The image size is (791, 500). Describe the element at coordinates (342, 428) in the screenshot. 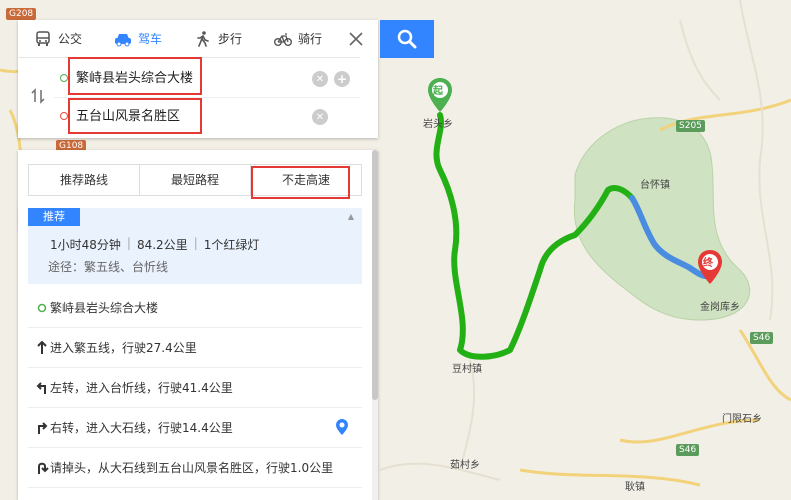

I see `location-pin-icon` at that location.